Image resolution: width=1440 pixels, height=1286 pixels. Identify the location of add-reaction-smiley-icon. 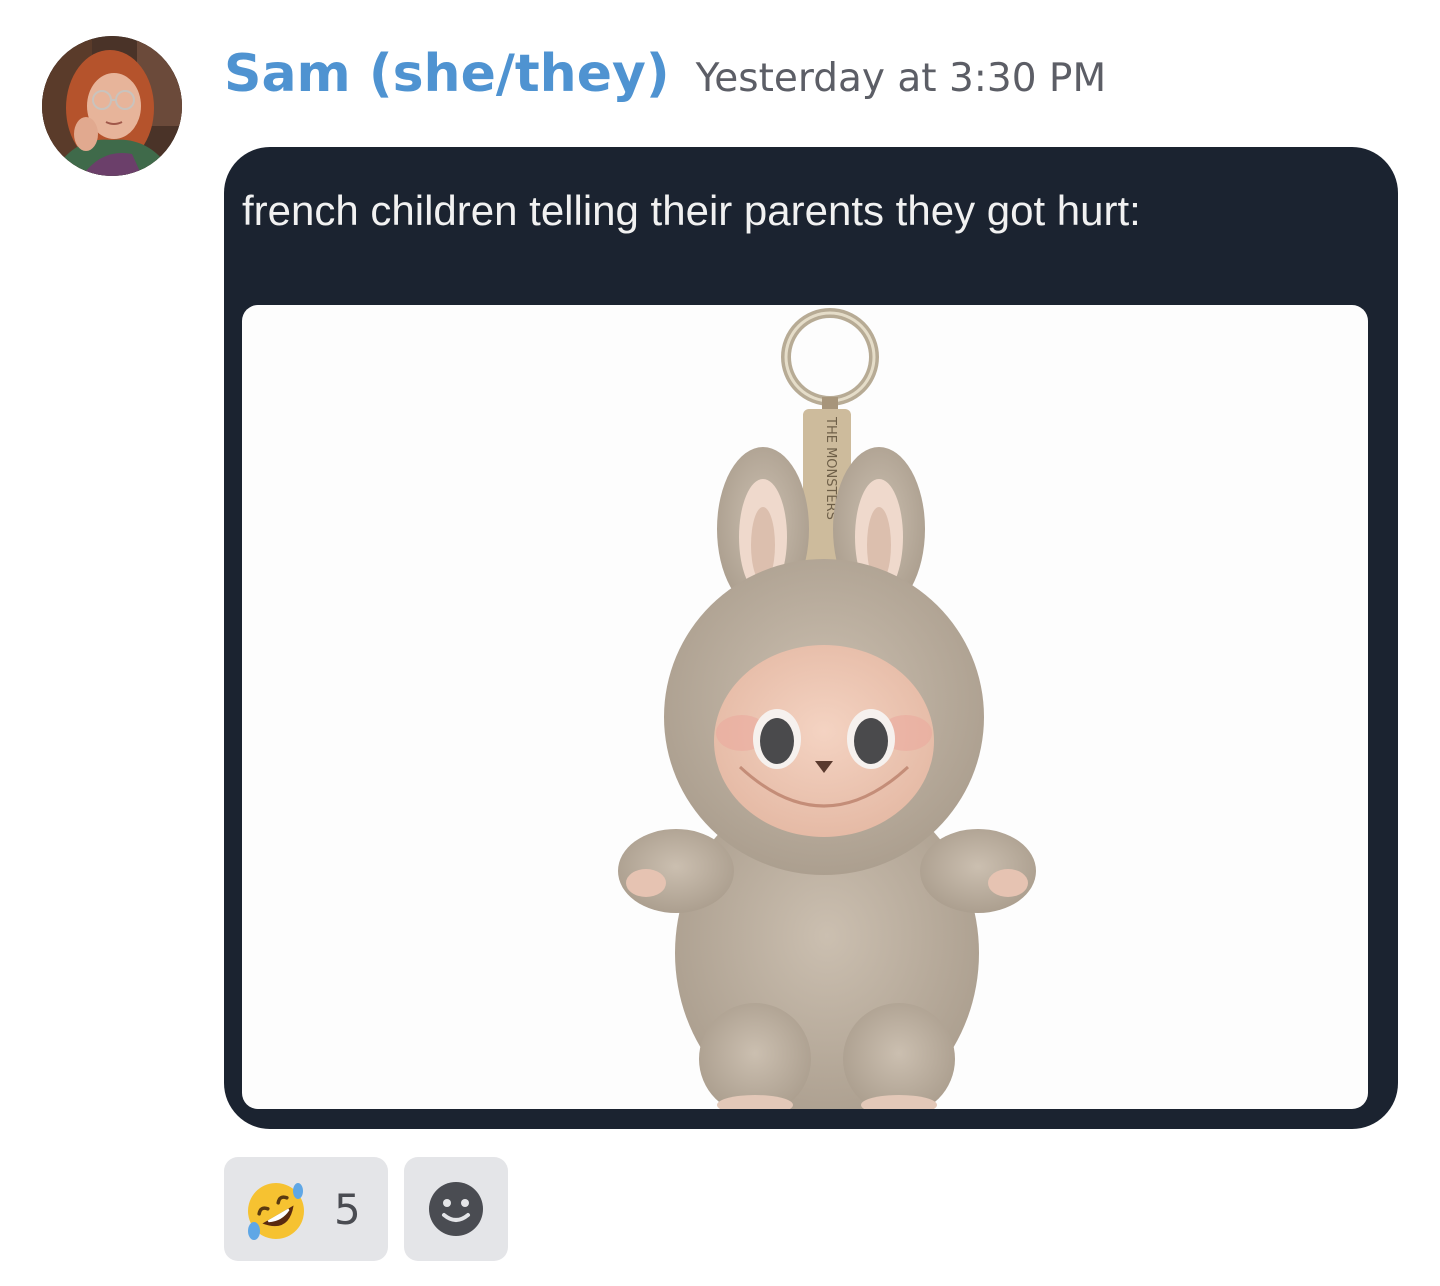
(456, 1209).